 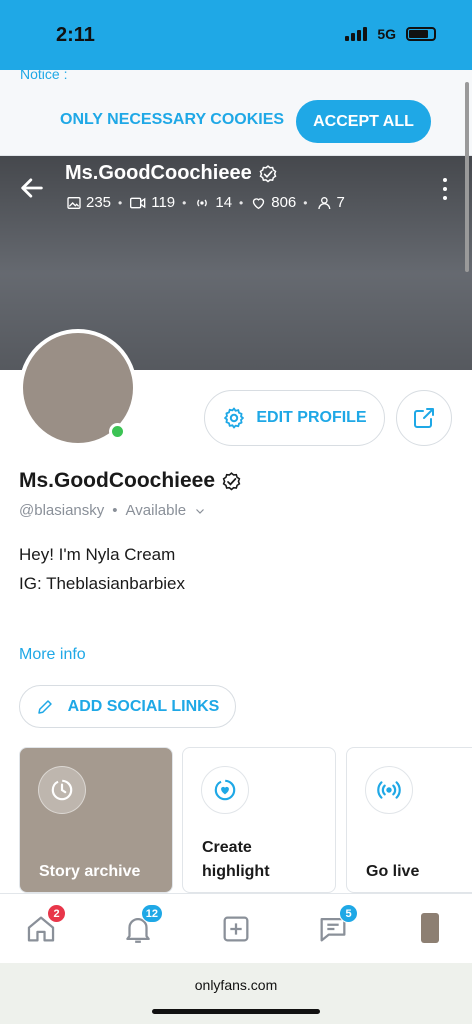 I want to click on live-stream-icon, so click(x=389, y=790).